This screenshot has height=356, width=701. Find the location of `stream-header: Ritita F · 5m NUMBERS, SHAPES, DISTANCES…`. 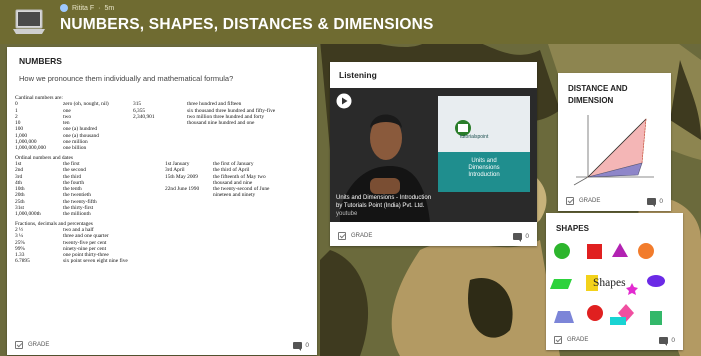

stream-header: Ritita F · 5m NUMBERS, SHAPES, DISTANCES… is located at coordinates (350, 22).